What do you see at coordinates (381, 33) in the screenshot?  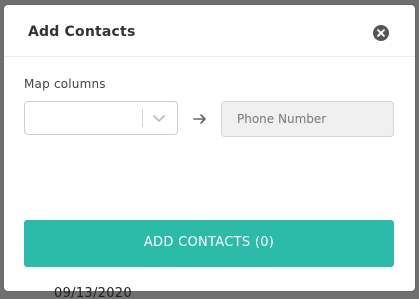 I see `close-icon` at bounding box center [381, 33].